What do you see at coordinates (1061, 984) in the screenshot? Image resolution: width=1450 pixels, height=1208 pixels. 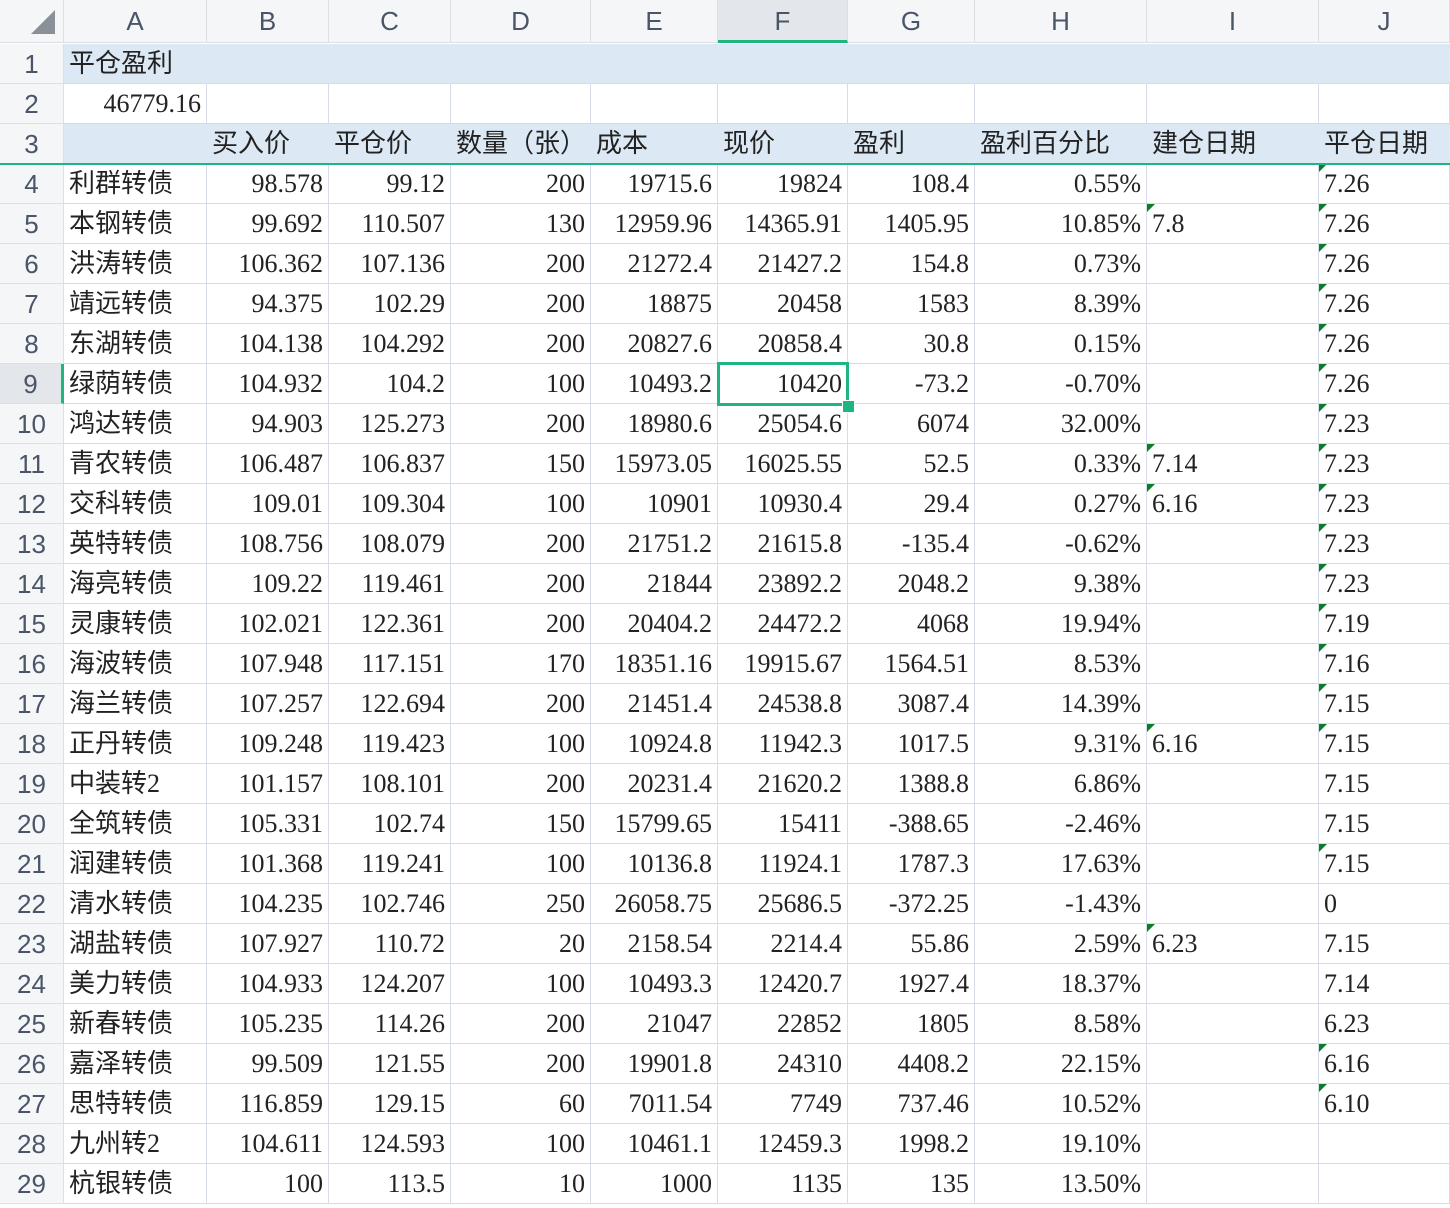 I see `cell-H24: 18.37%` at bounding box center [1061, 984].